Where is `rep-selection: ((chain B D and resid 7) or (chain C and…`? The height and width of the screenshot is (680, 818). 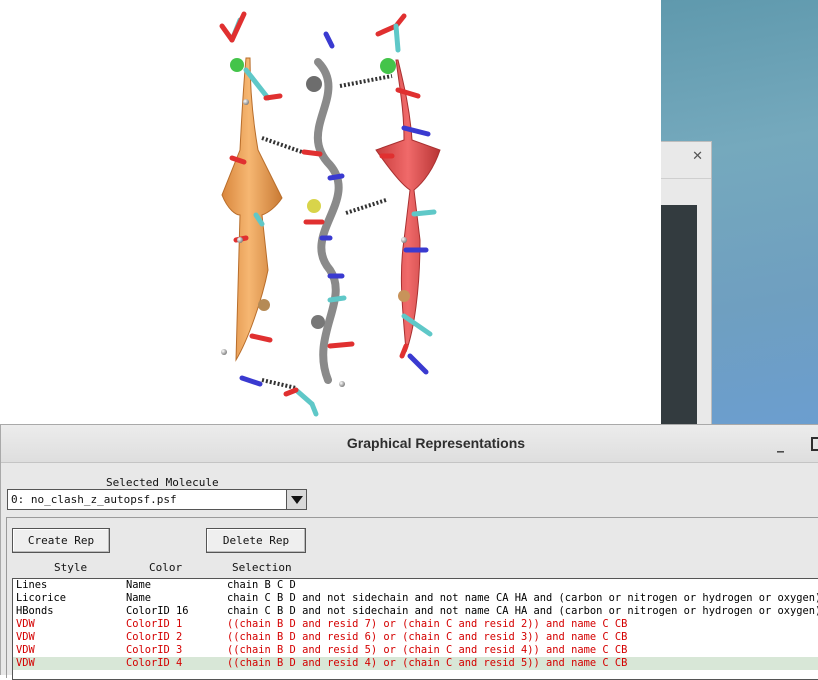 rep-selection: ((chain B D and resid 7) or (chain C and… is located at coordinates (427, 624).